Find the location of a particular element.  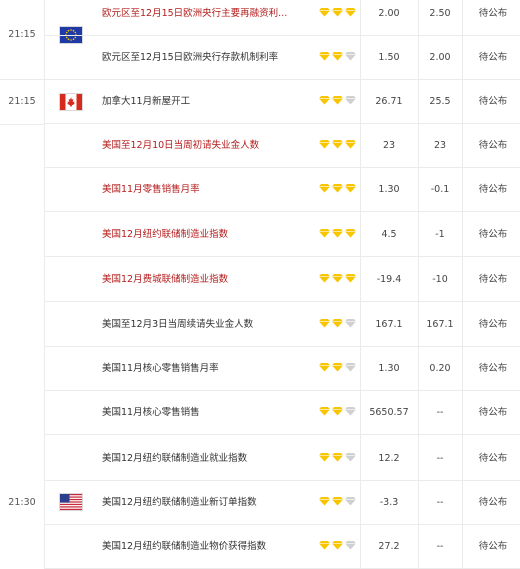

previous-value: -19.4 is located at coordinates (389, 279).